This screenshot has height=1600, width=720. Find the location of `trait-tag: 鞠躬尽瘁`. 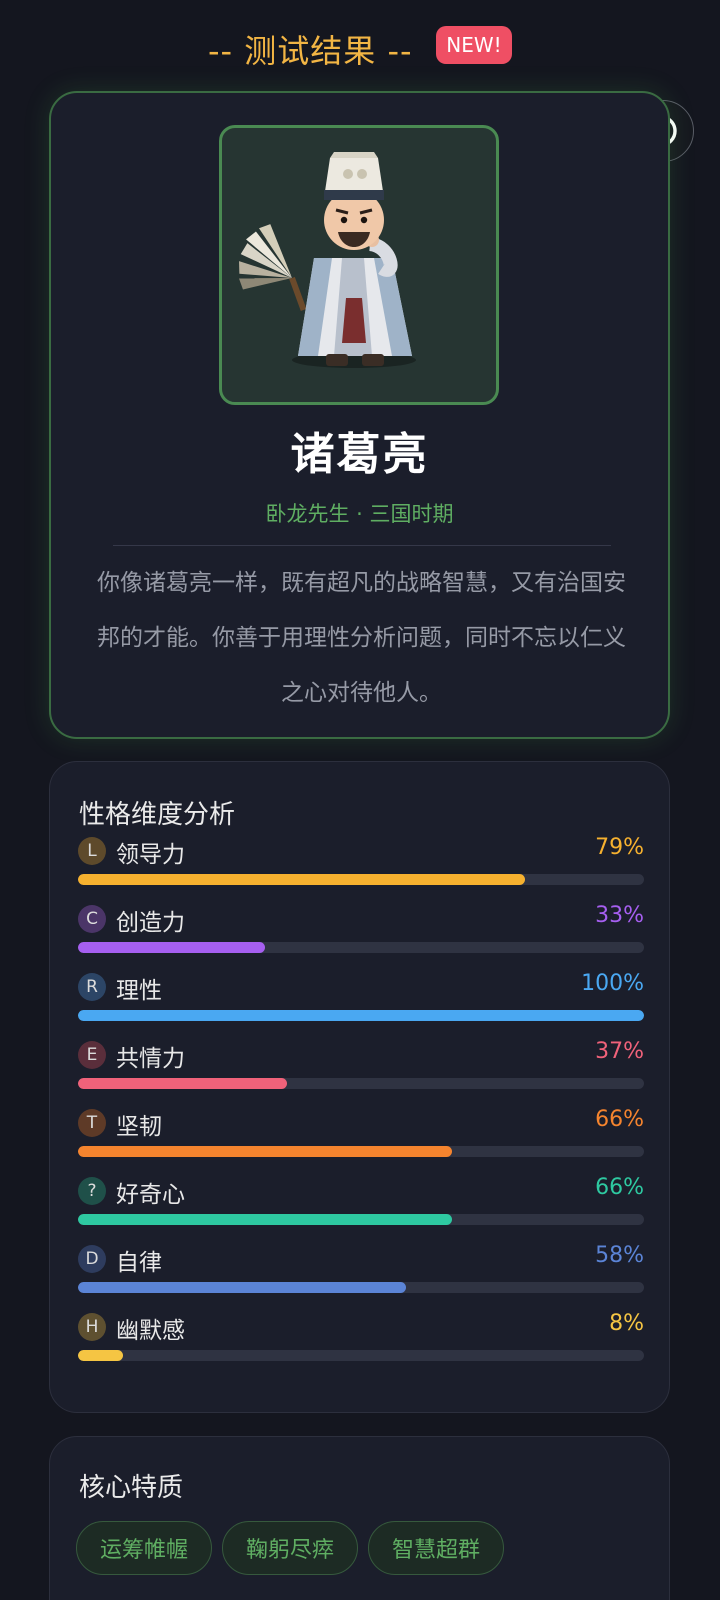

trait-tag: 鞠躬尽瘁 is located at coordinates (290, 1548).